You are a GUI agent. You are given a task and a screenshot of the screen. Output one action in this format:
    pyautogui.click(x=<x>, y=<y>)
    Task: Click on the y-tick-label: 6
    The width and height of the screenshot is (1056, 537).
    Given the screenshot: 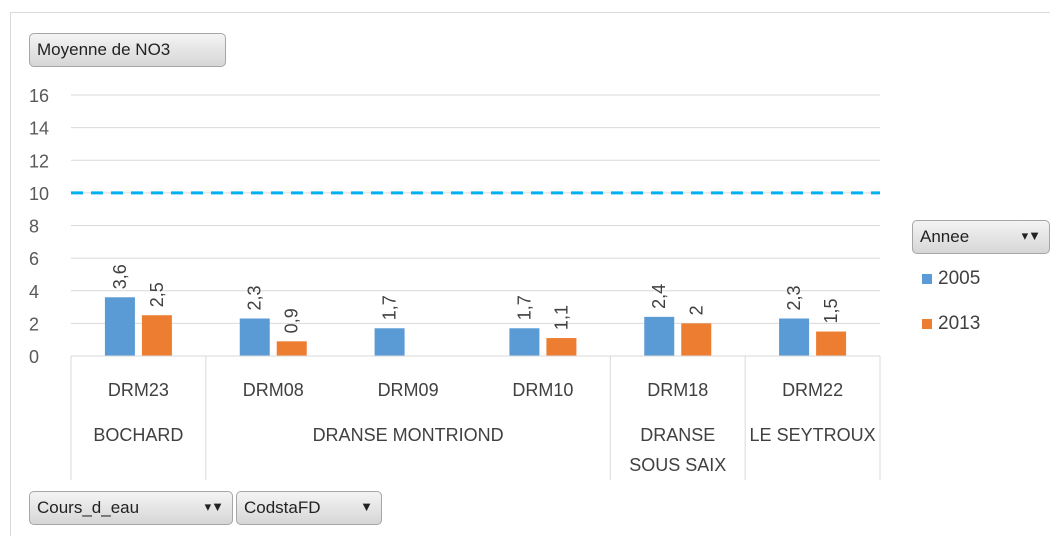 What is the action you would take?
    pyautogui.click(x=34, y=259)
    